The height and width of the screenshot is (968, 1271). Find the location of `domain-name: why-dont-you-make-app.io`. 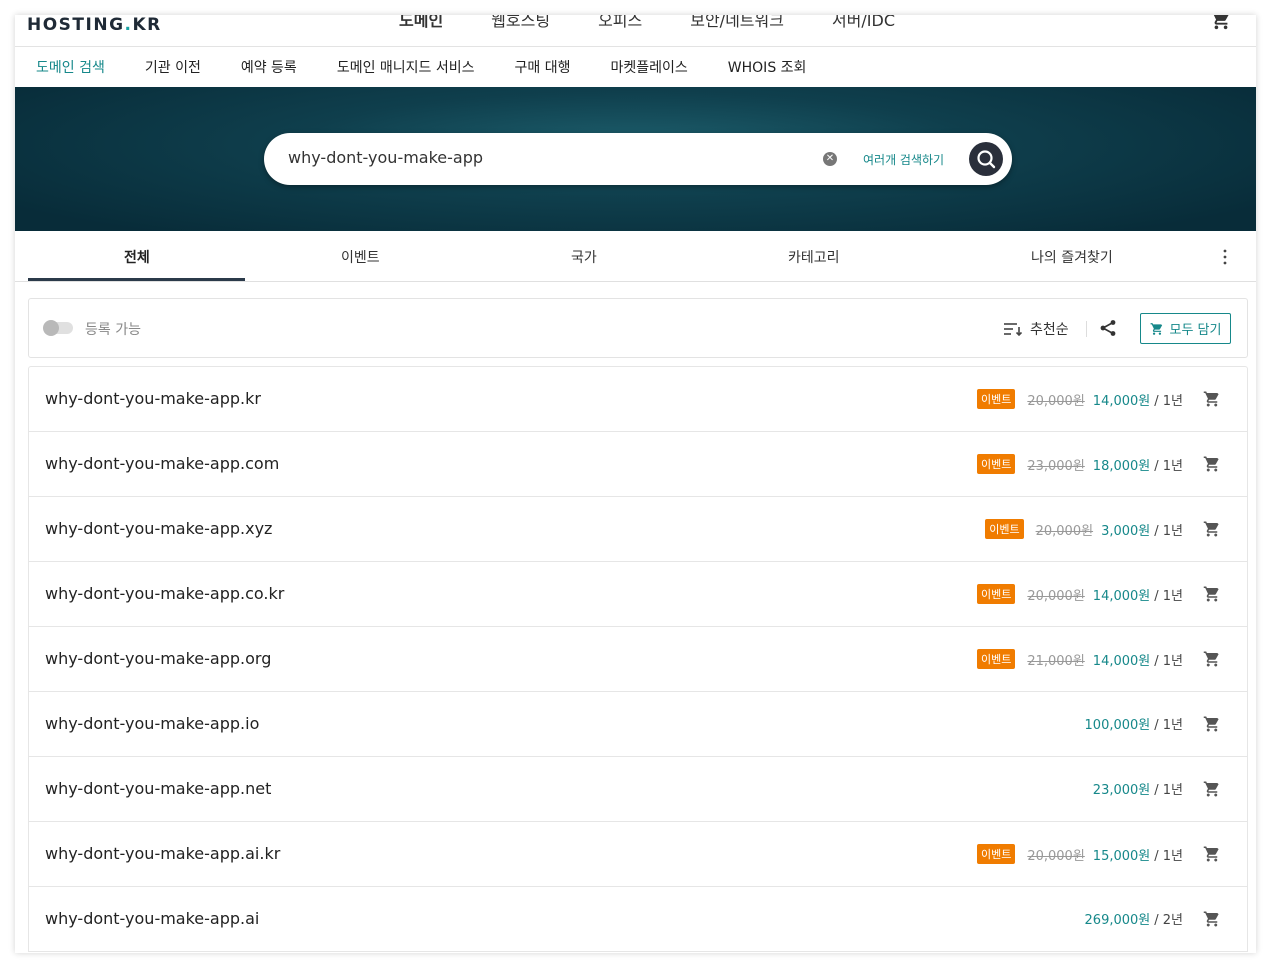

domain-name: why-dont-you-make-app.io is located at coordinates (152, 723).